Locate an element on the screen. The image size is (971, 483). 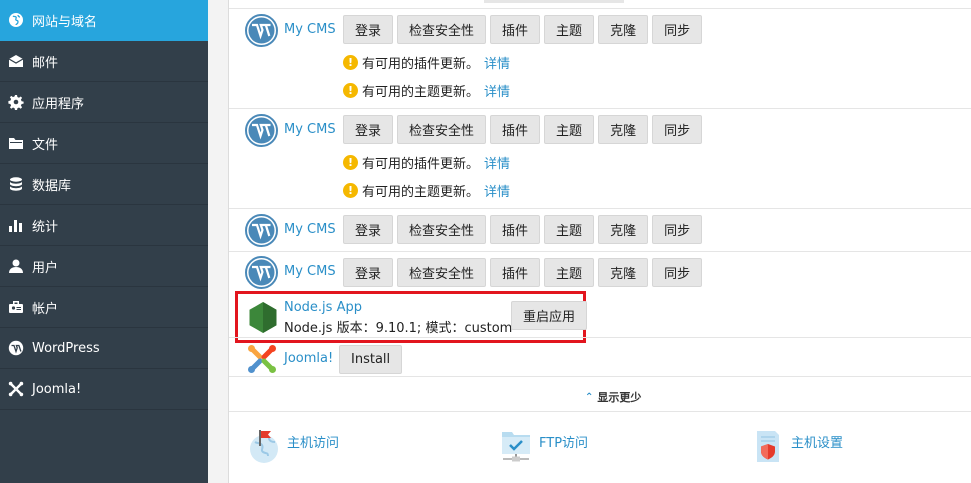
show-less-toggle: ⌃ 显示更少 is located at coordinates (613, 397).